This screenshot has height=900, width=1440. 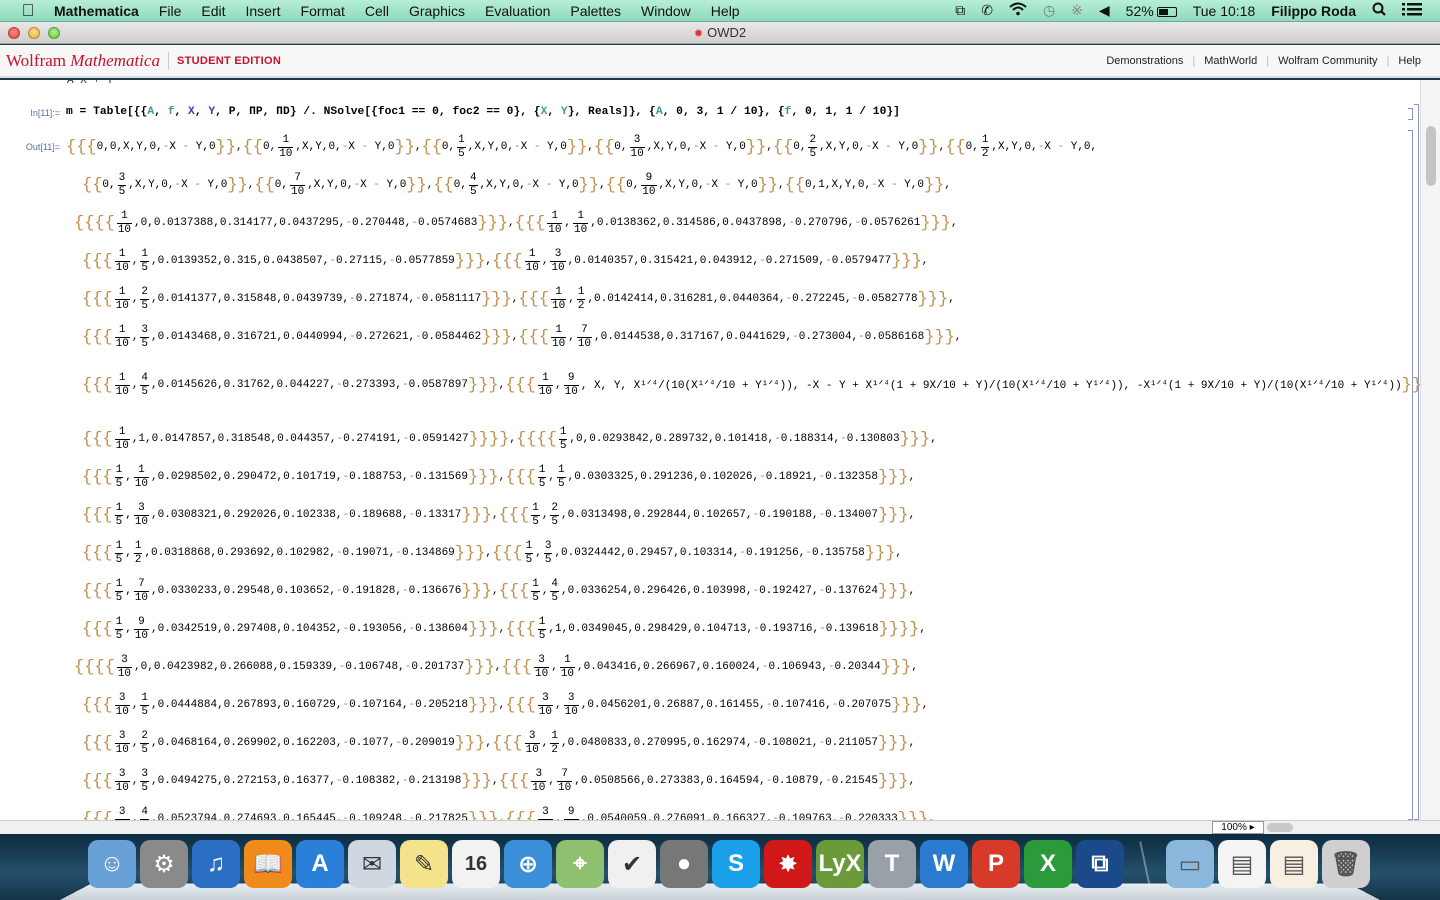 I want to click on number: -0.134869, so click(x=425, y=553).